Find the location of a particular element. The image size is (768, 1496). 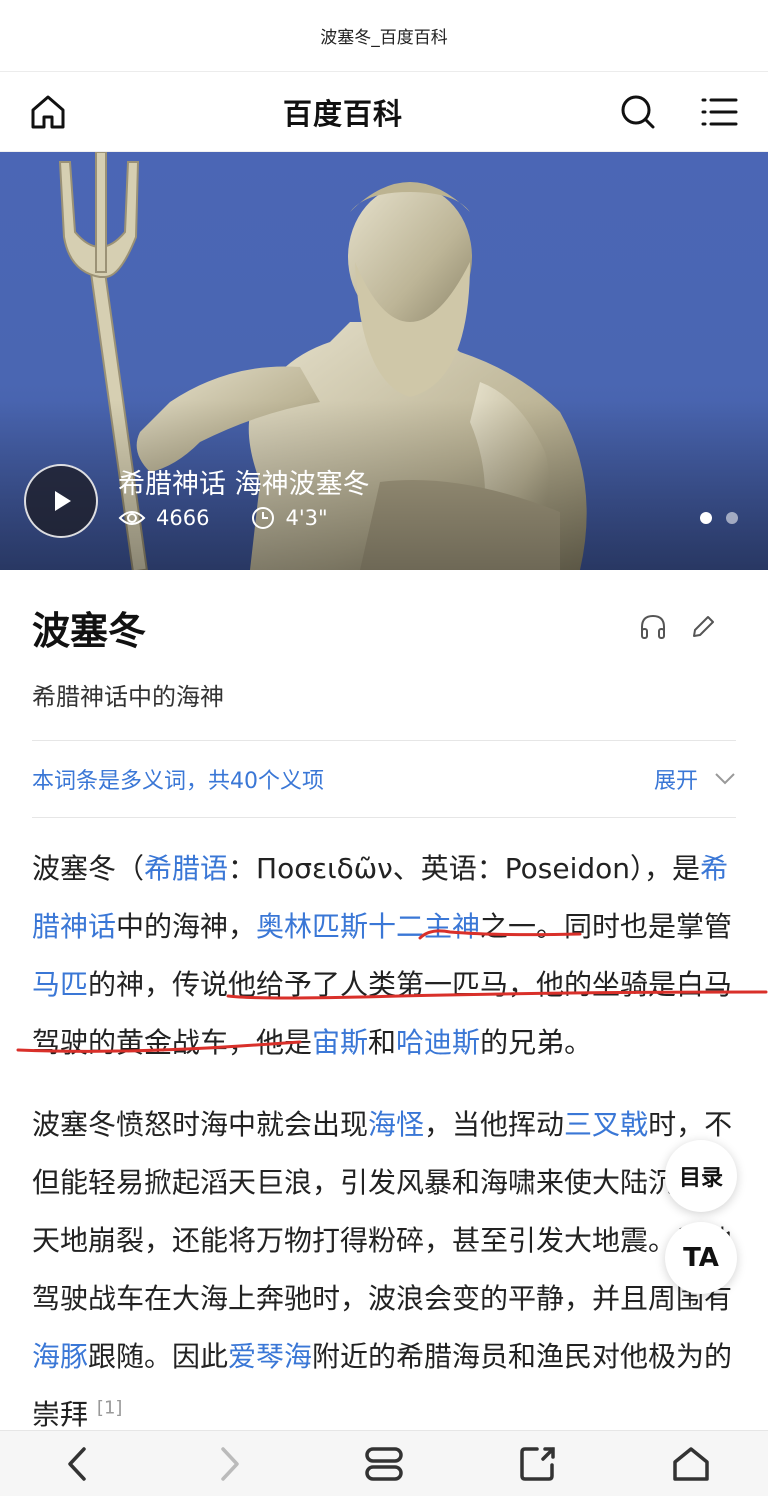

polysemy-bar: 本词条是多义词，共40个义项 展开 is located at coordinates (384, 779).